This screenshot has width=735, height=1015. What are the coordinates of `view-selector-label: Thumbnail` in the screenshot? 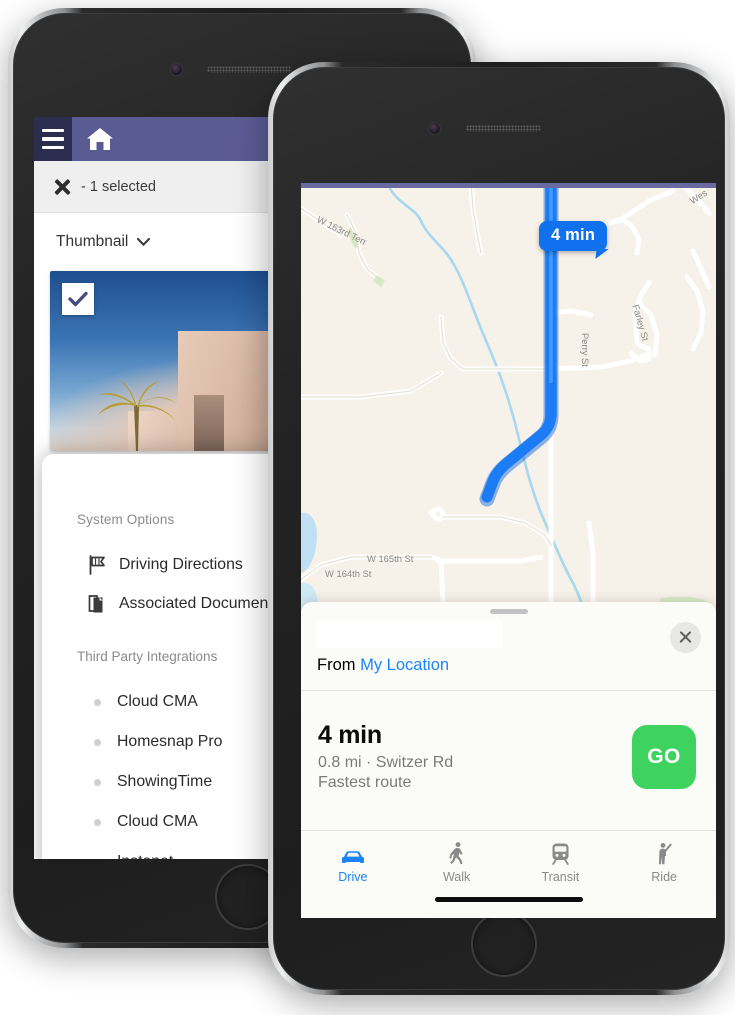 It's located at (92, 241).